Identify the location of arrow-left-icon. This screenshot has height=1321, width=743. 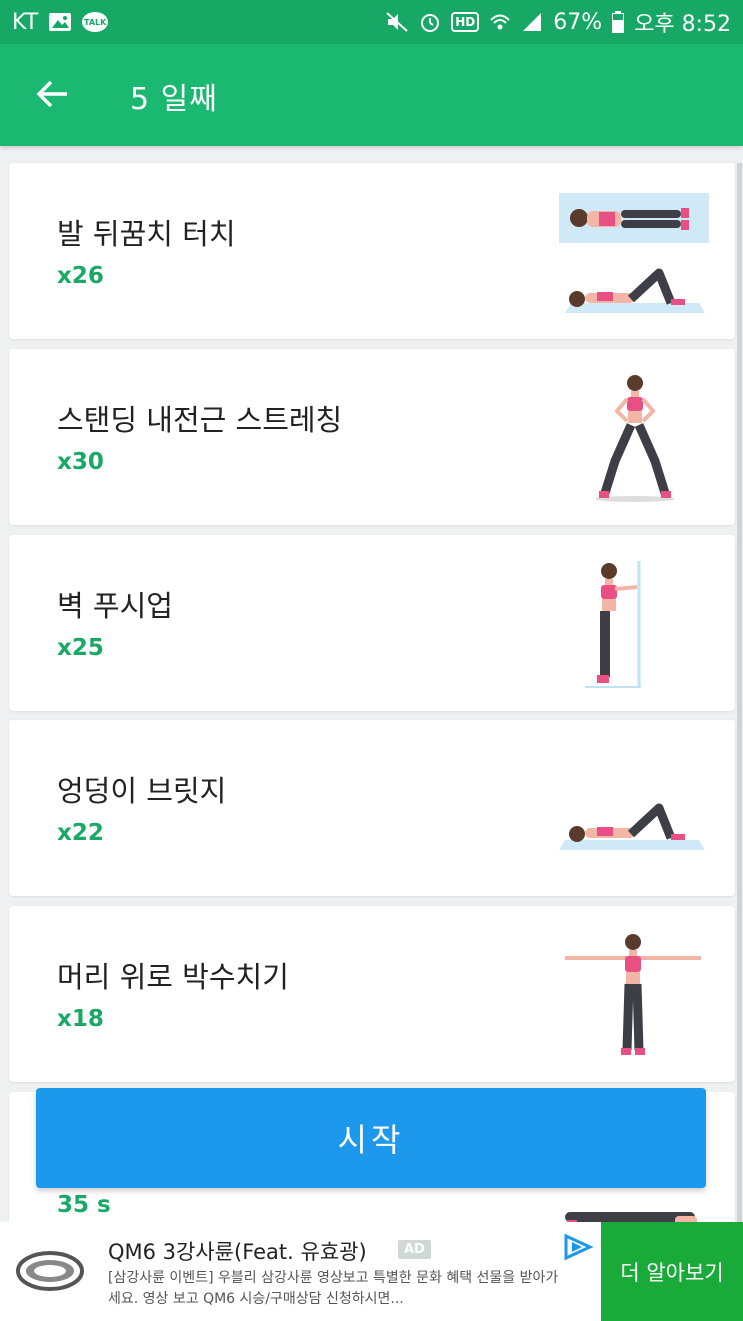
(51, 94).